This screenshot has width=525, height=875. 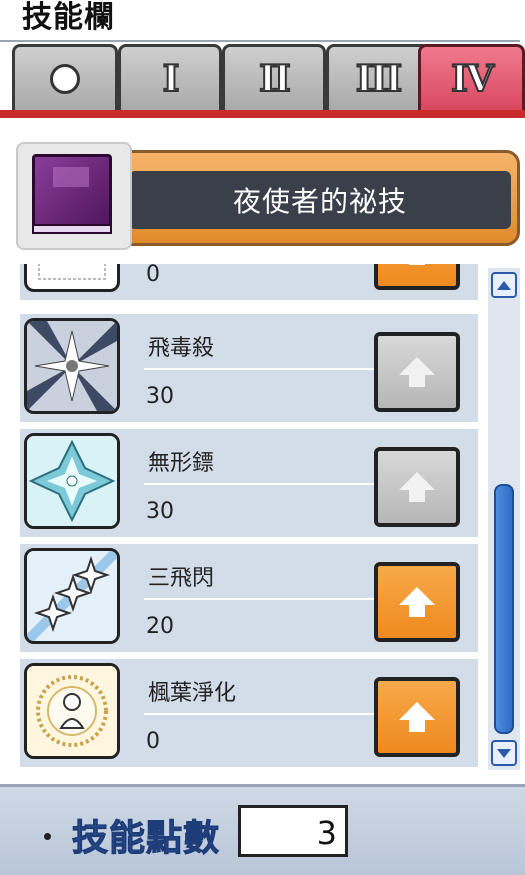 I want to click on skill-name: 飛毒殺, so click(x=181, y=348).